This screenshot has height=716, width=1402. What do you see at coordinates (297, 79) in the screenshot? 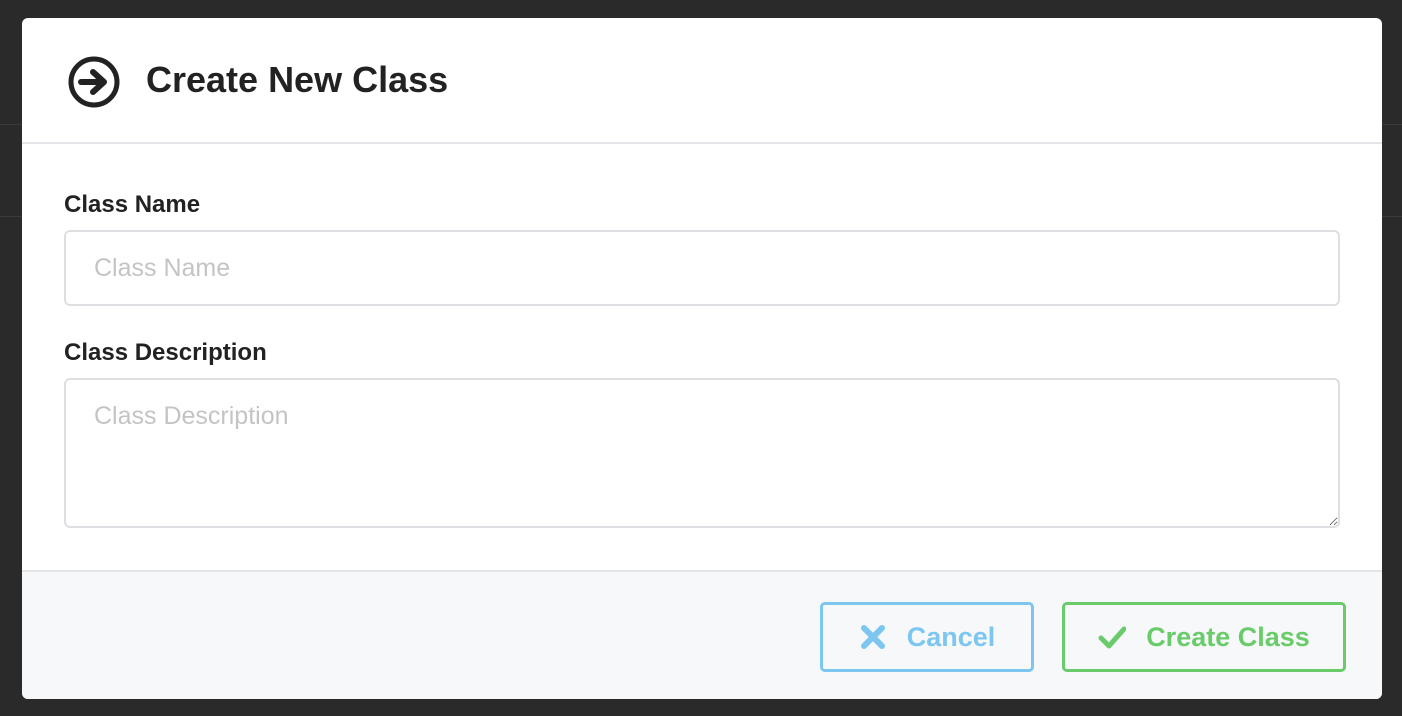
I see `modal-title: Create New Class` at bounding box center [297, 79].